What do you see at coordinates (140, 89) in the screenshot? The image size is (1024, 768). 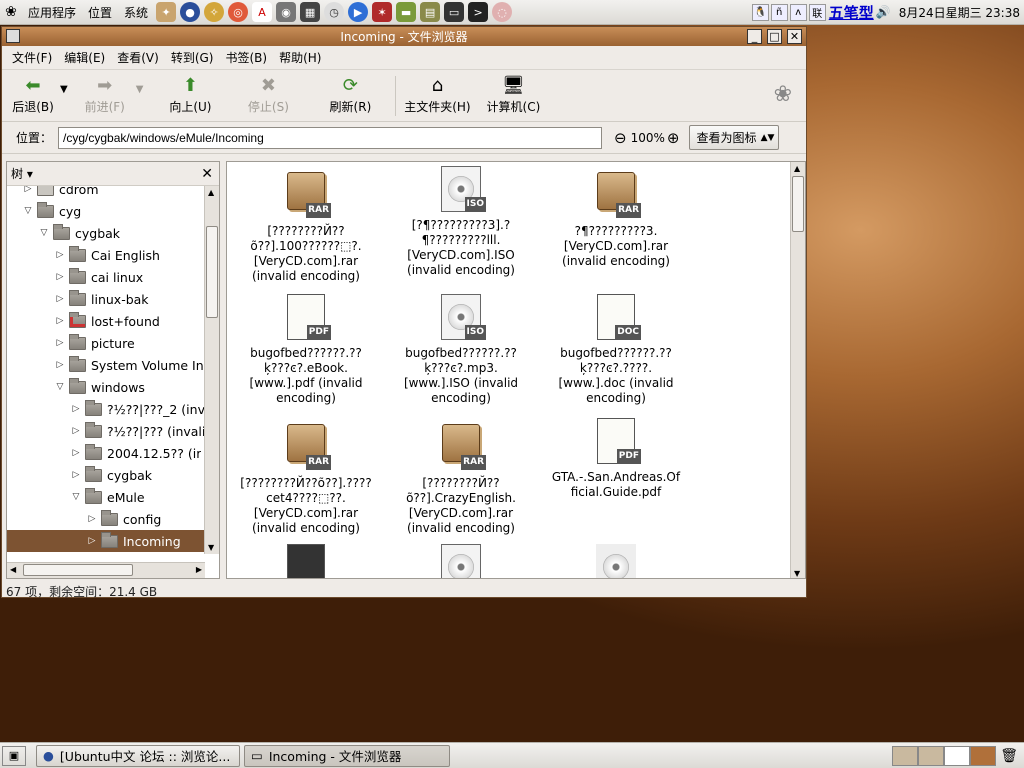 I see `forward-history-chevron-icon: ▼` at bounding box center [140, 89].